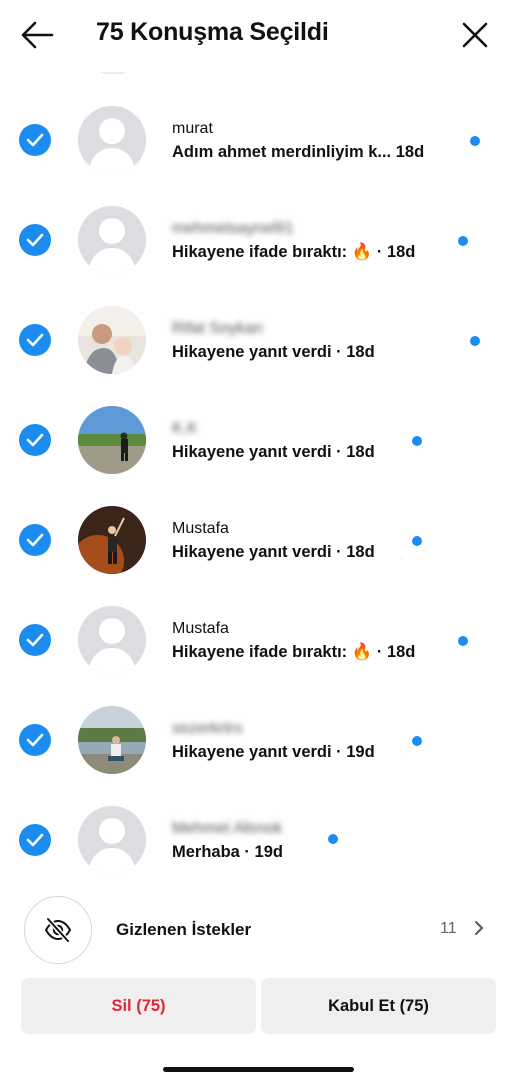 The width and height of the screenshot is (517, 1080). What do you see at coordinates (233, 228) in the screenshot?
I see `conversation-name: mehmetsaynel91` at bounding box center [233, 228].